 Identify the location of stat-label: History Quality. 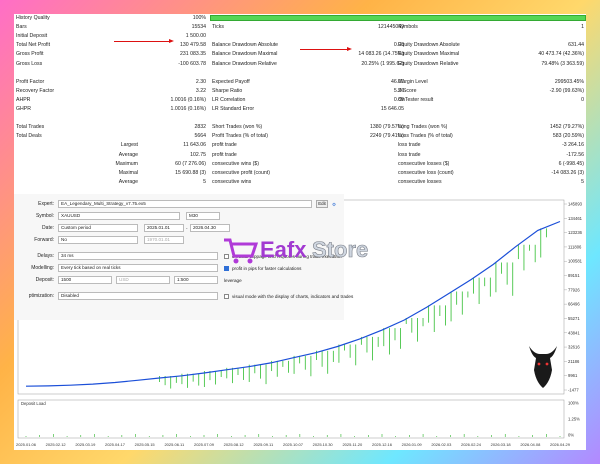
(33, 18).